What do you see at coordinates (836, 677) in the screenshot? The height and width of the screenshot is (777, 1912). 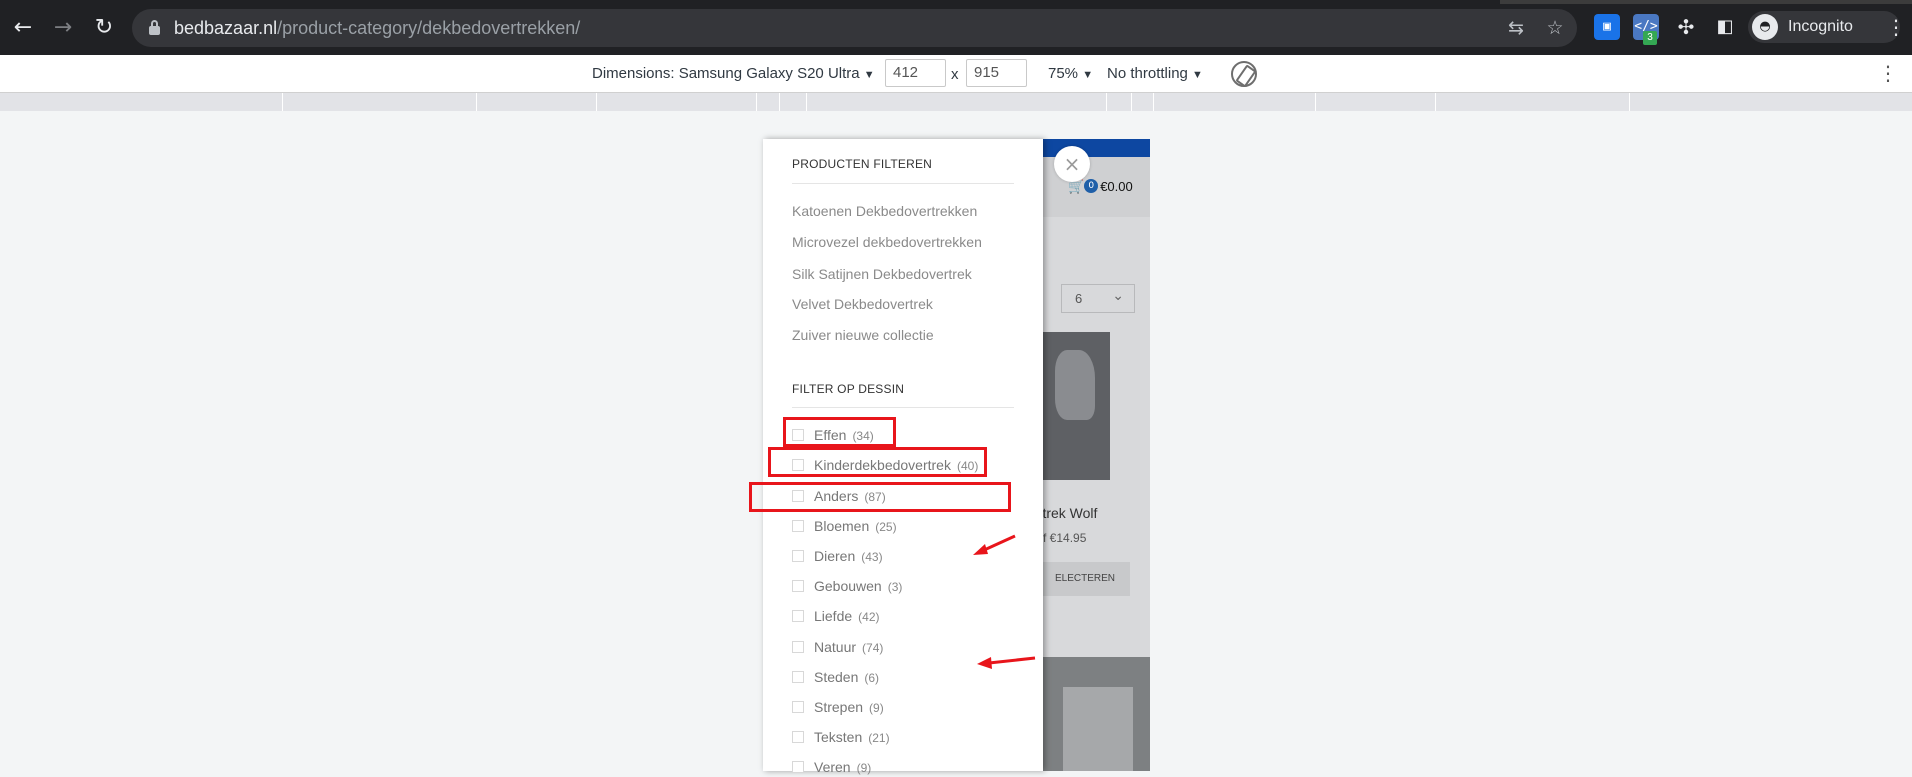 I see `filter-label: Steden` at bounding box center [836, 677].